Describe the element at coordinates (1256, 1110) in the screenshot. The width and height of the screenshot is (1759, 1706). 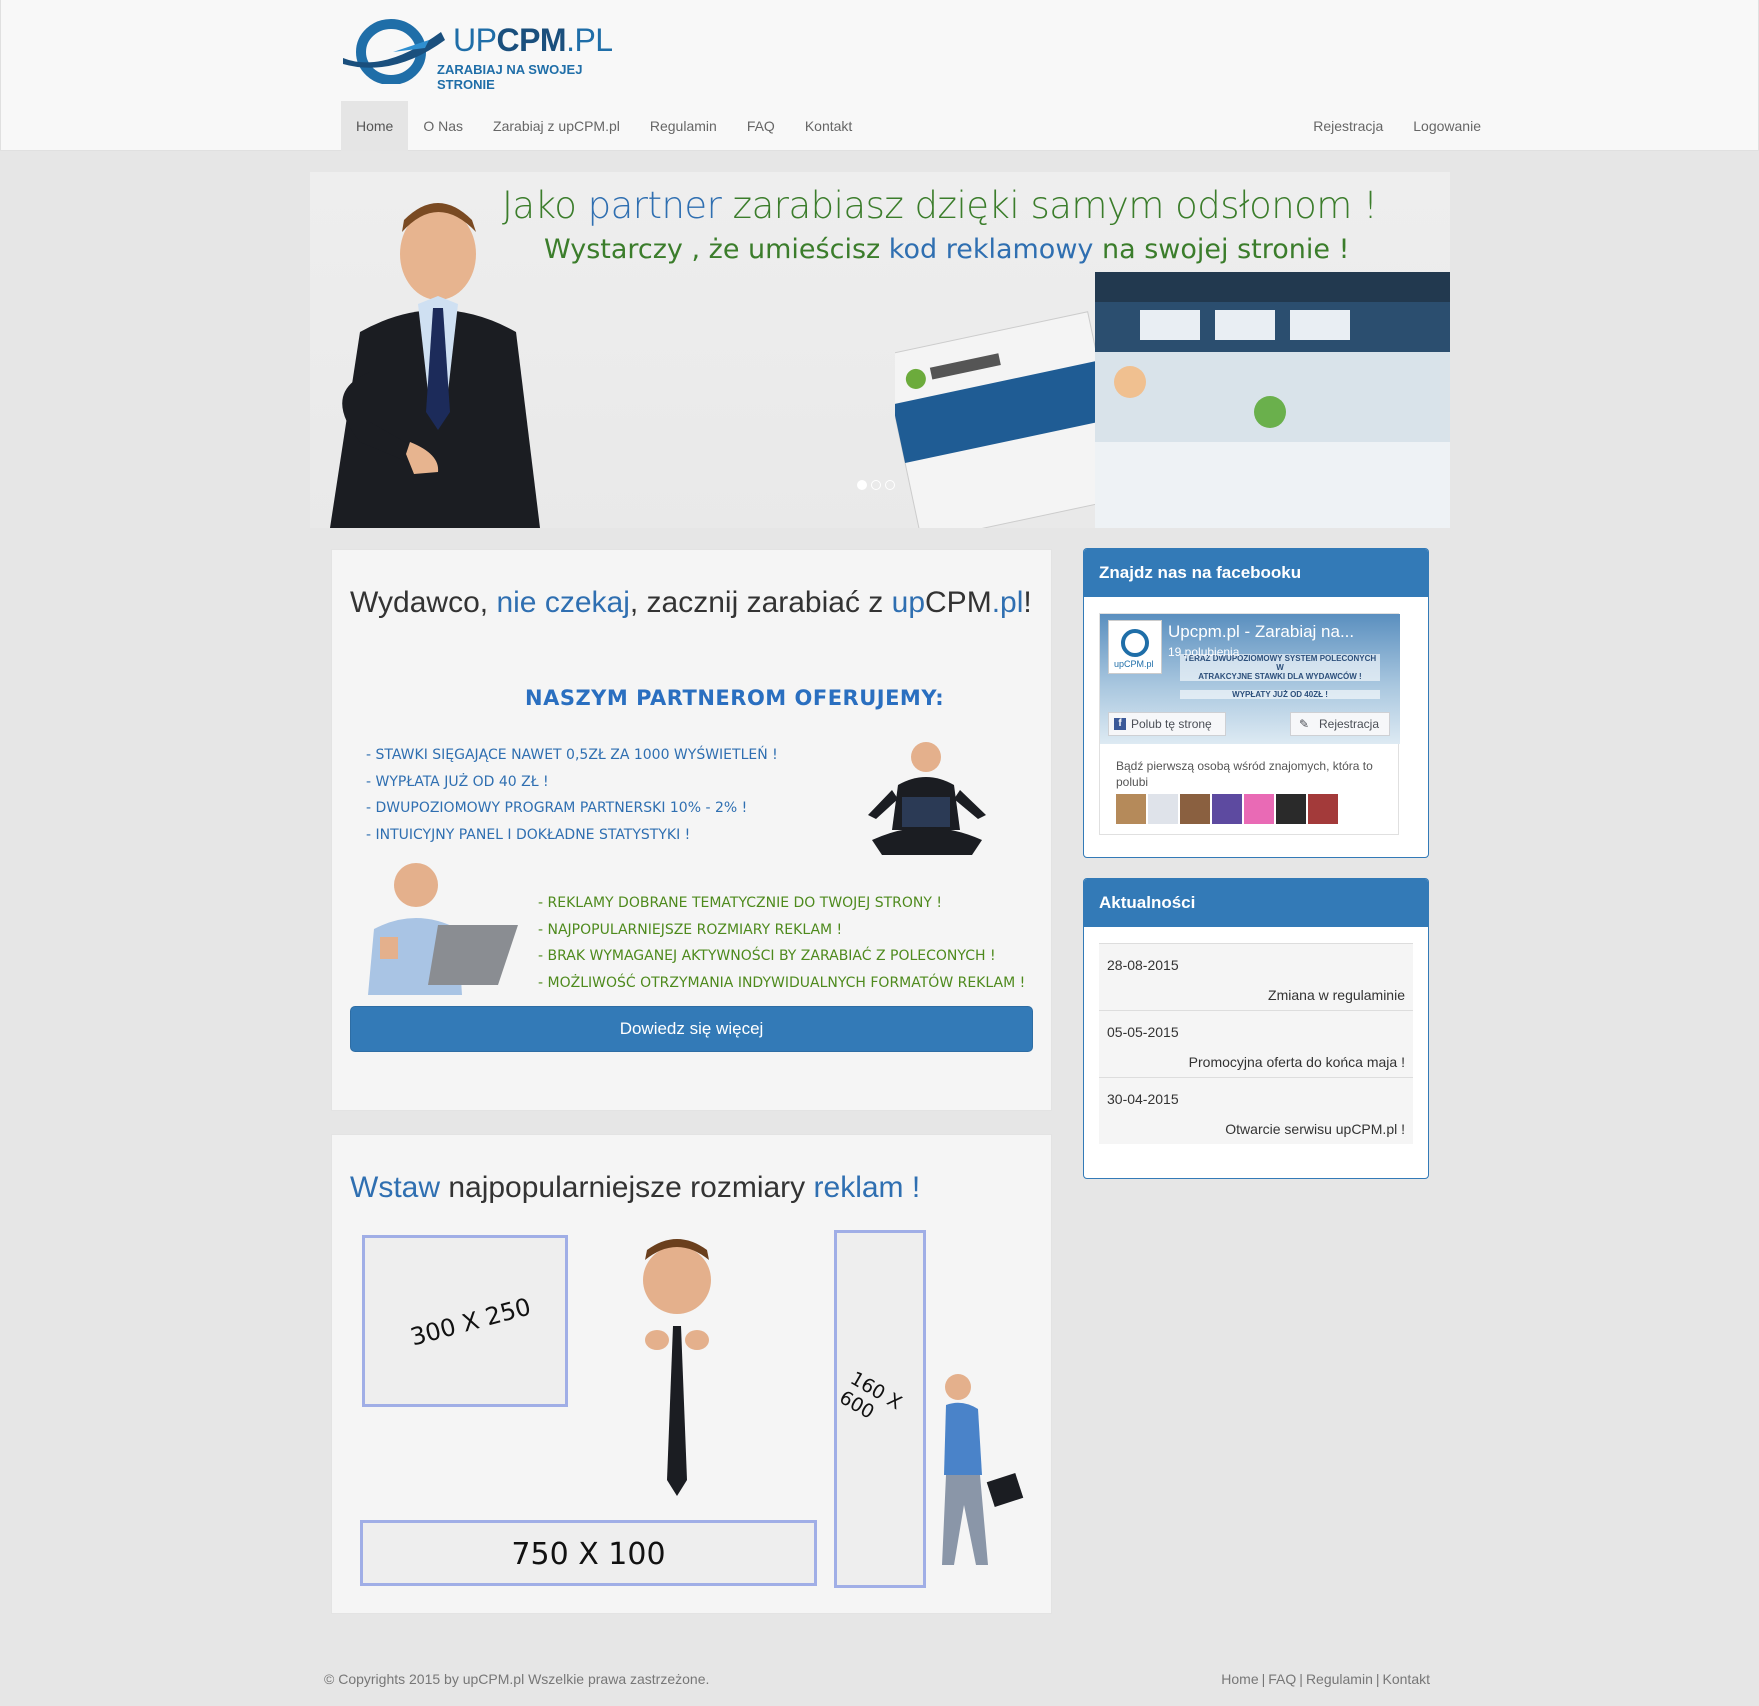
I see `news-item: 30-04-2015 Otwarcie serwisu upCPM.pl !` at that location.